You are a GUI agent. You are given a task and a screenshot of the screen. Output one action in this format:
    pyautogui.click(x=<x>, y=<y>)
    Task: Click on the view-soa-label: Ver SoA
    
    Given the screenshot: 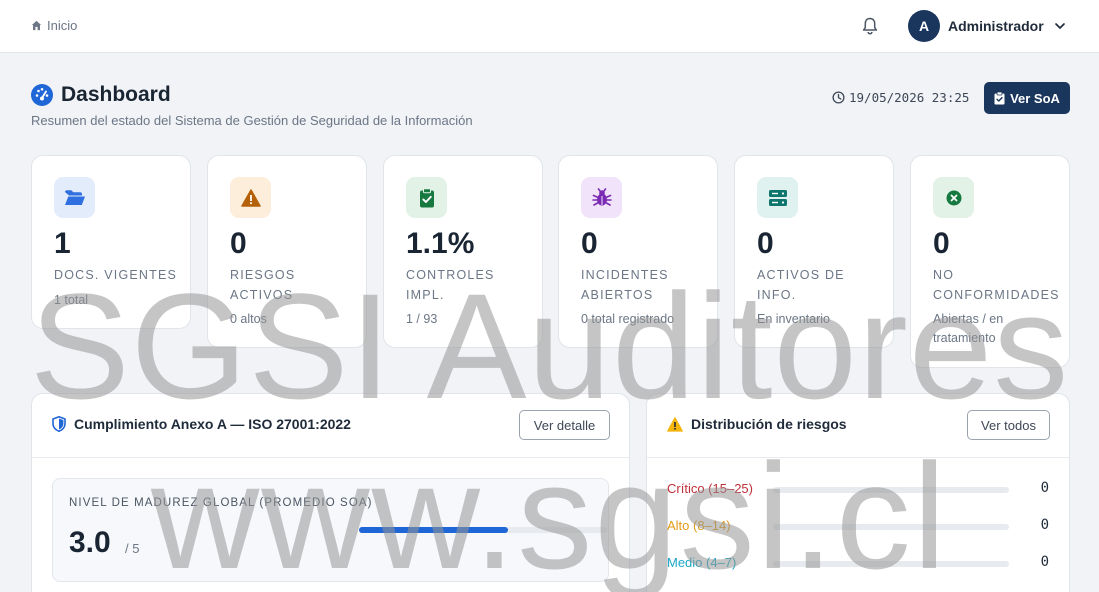 What is the action you would take?
    pyautogui.click(x=1035, y=98)
    